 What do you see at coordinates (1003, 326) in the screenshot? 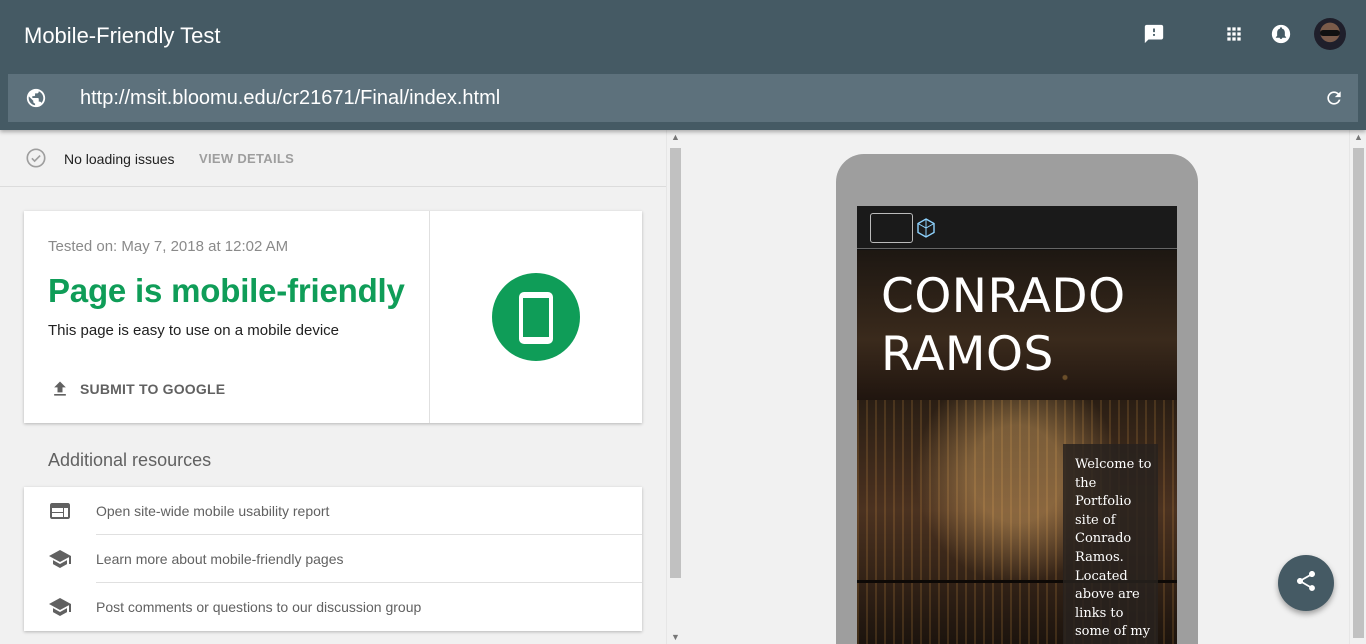
I see `preview-hero-title: CONRADO RAMOS` at bounding box center [1003, 326].